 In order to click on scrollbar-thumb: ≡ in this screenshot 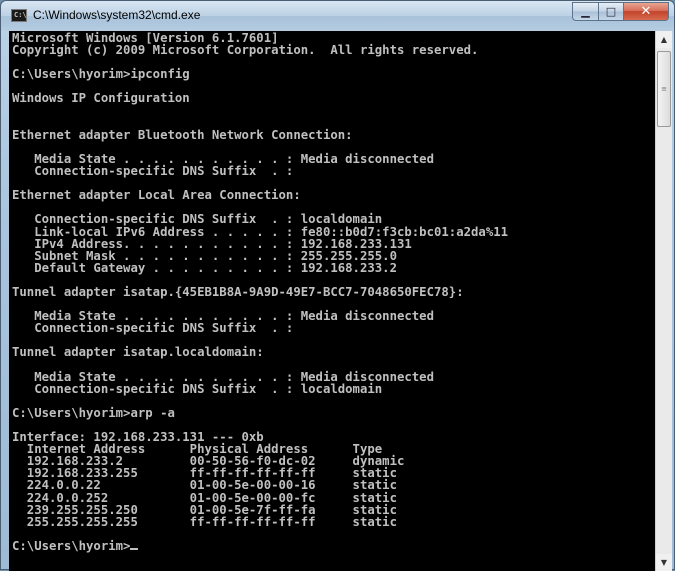, I will do `click(664, 89)`.